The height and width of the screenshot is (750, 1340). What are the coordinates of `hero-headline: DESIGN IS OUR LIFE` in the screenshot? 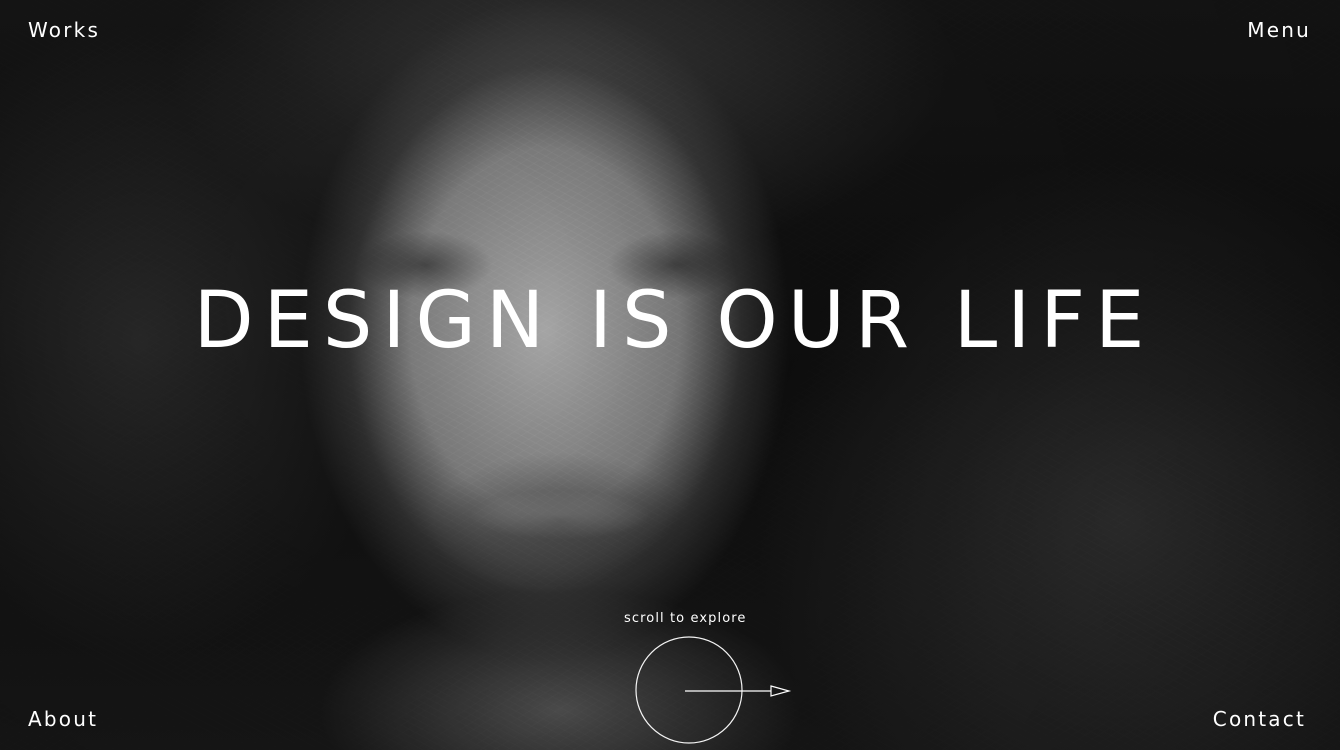 It's located at (674, 321).